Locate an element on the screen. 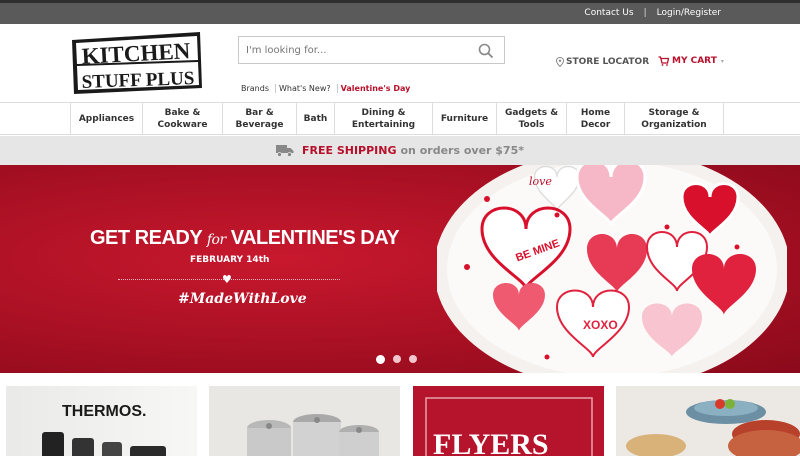 This screenshot has width=800, height=456. carousel-indicators is located at coordinates (396, 359).